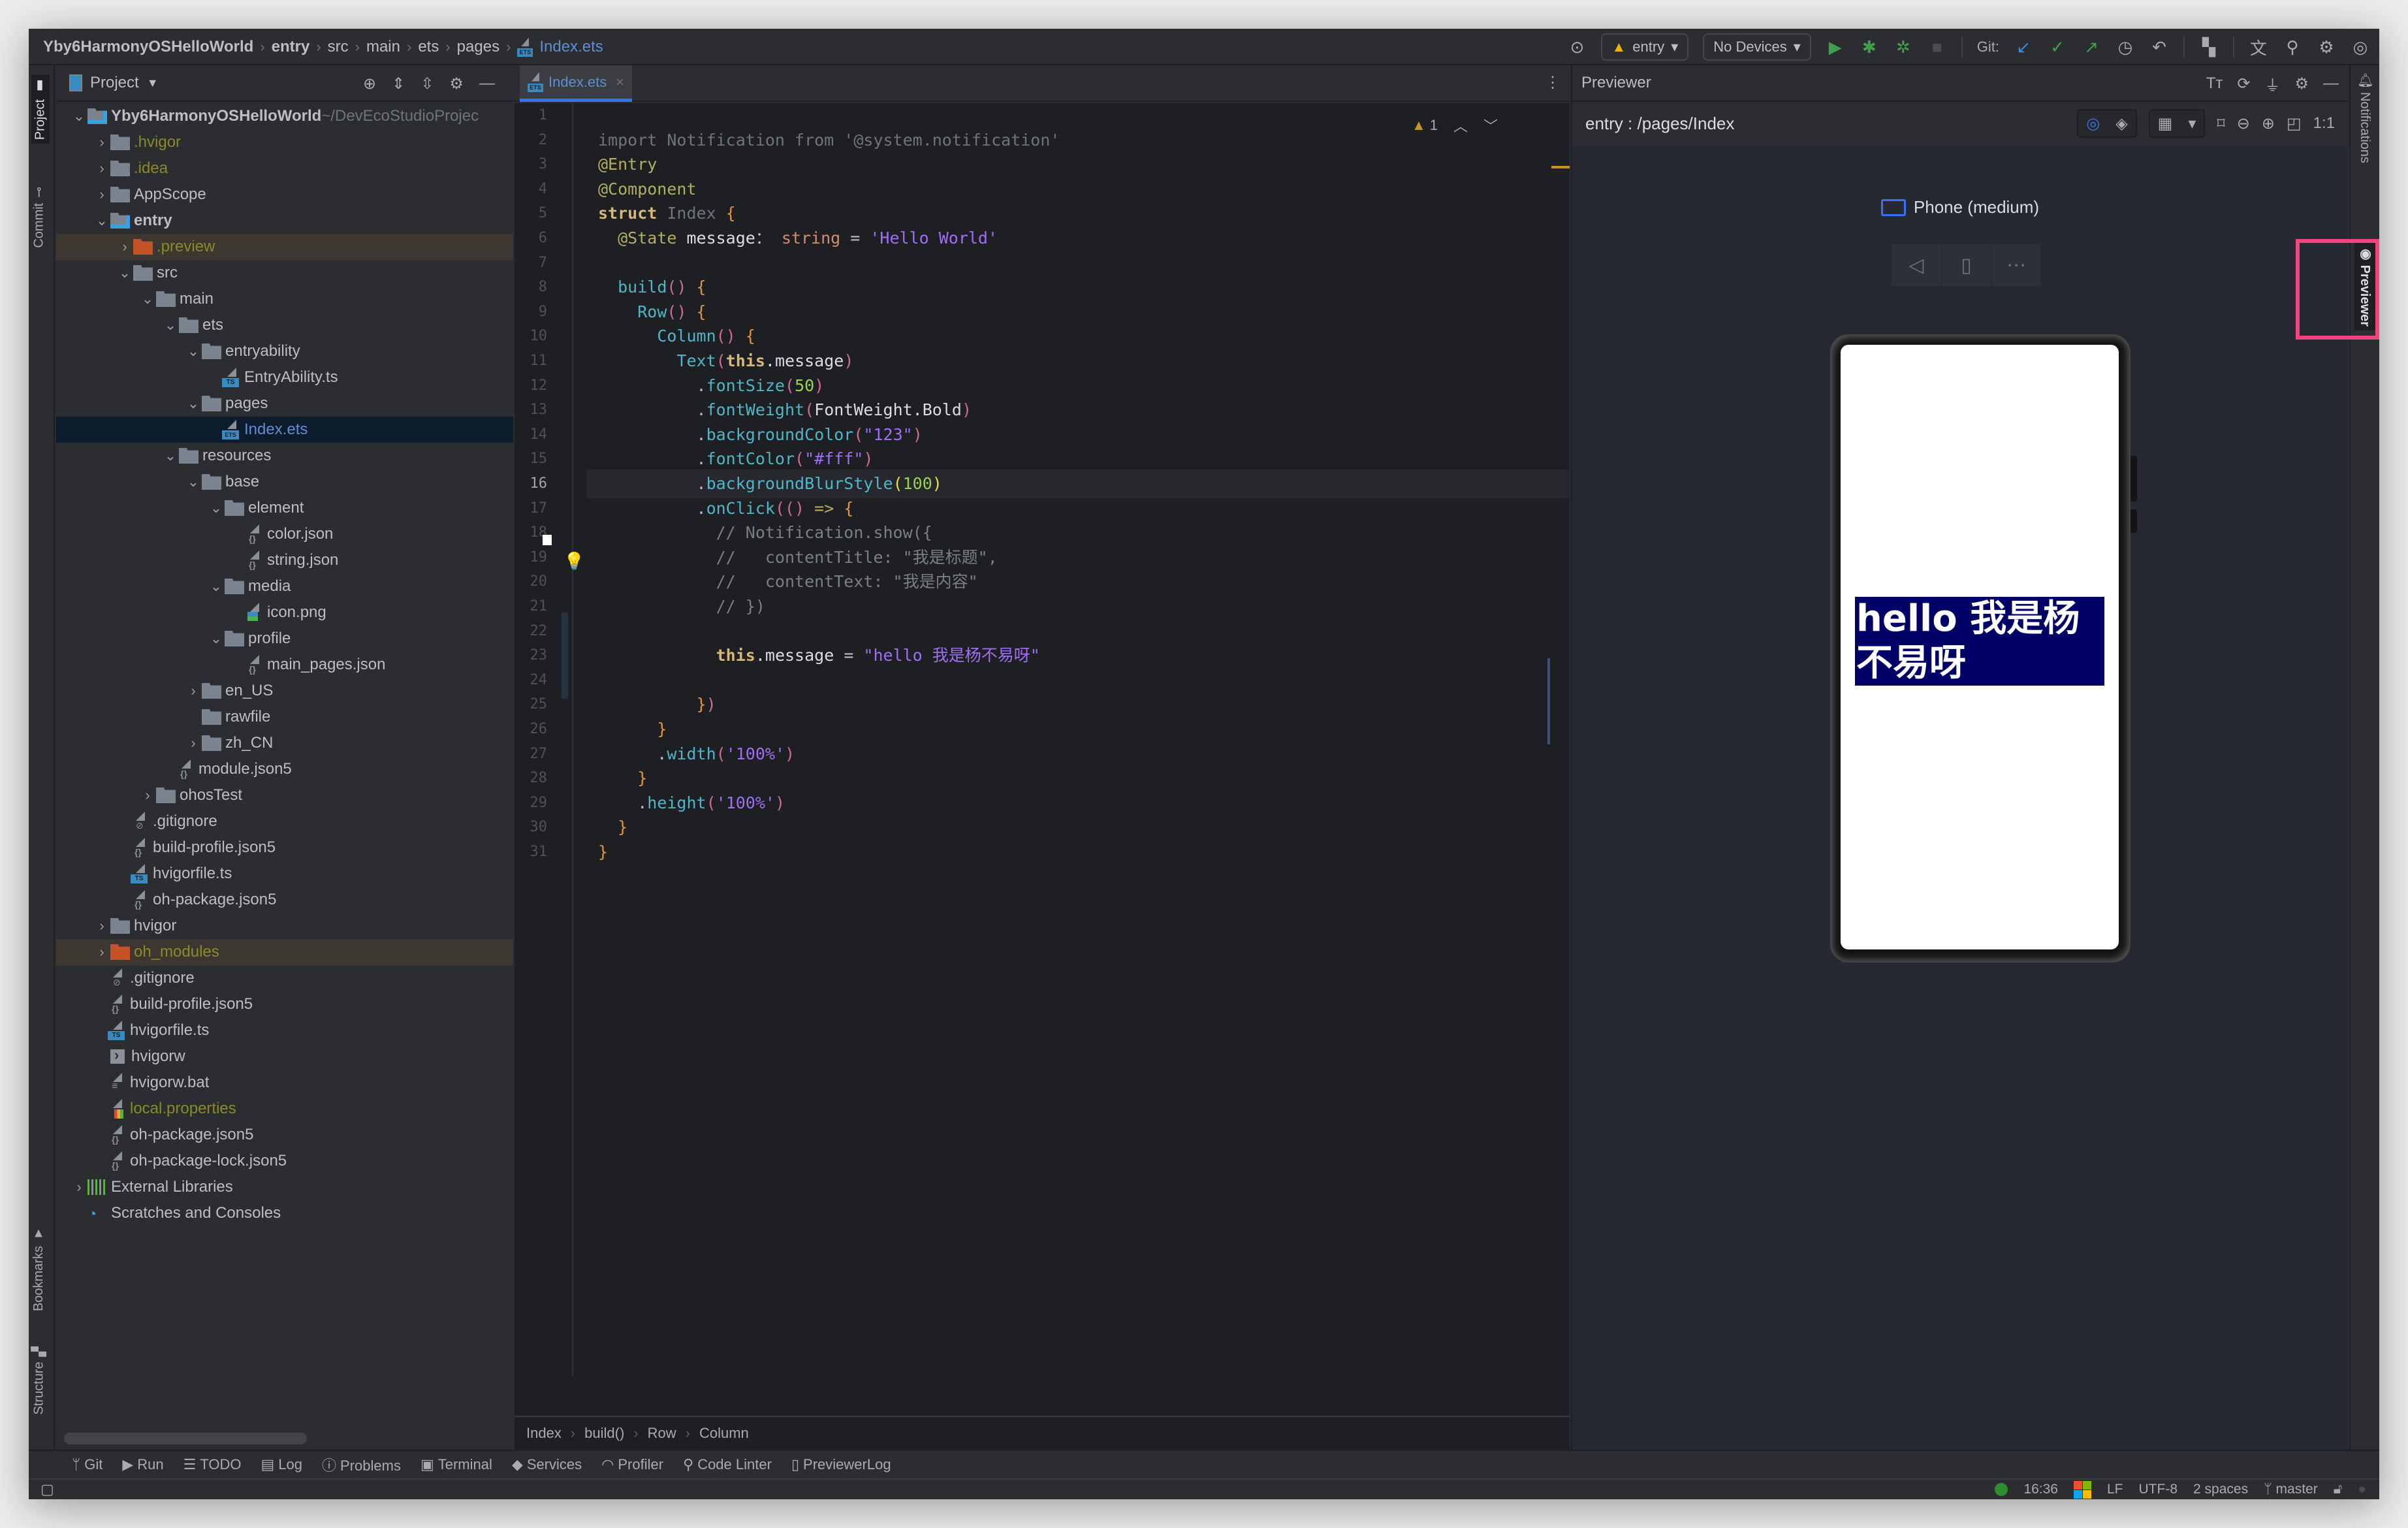  What do you see at coordinates (620, 82) in the screenshot?
I see `close-tab-icon: ×` at bounding box center [620, 82].